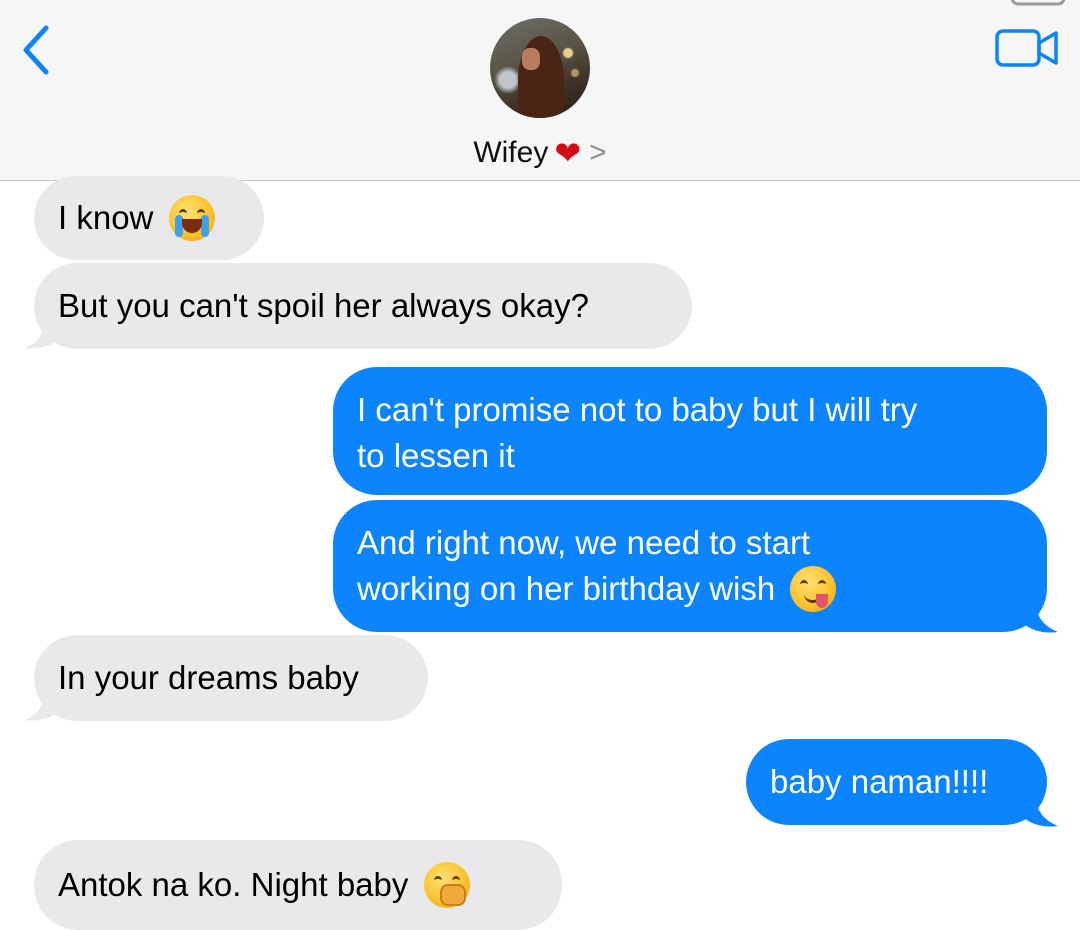 The image size is (1080, 930). I want to click on video-camera-icon, so click(1026, 48).